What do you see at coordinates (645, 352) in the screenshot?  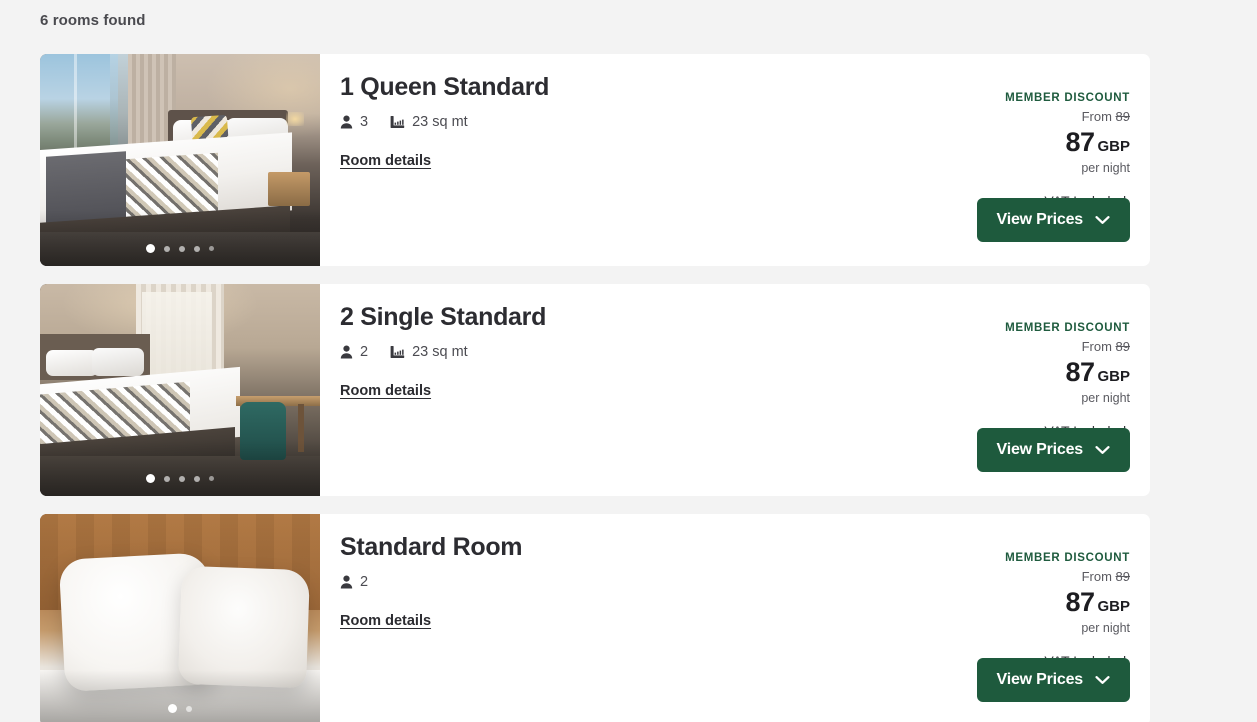 I see `room-specs: 2 23 sq mt` at bounding box center [645, 352].